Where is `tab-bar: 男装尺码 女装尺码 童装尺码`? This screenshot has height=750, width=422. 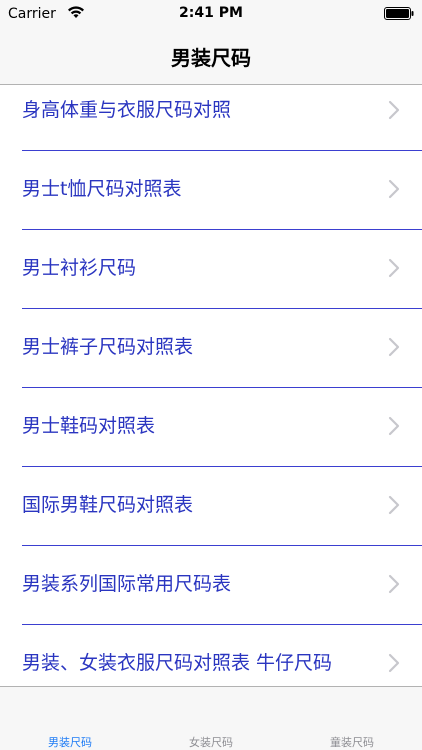 tab-bar: 男装尺码 女装尺码 童装尺码 is located at coordinates (211, 718).